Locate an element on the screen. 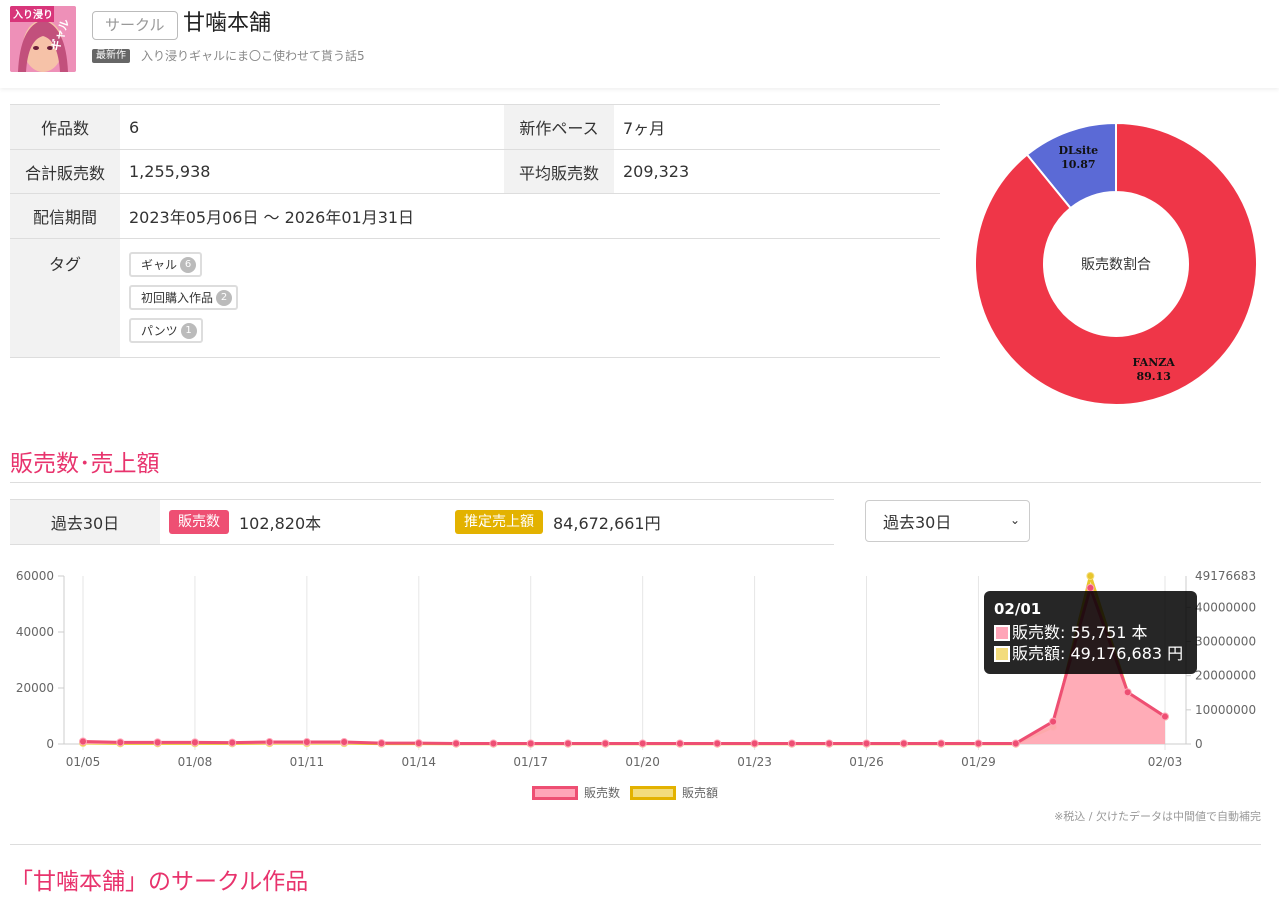  chart-tooltip: 02/01 販売数: 55,751 本 販売額: 49,176,683 円 is located at coordinates (1090, 632).